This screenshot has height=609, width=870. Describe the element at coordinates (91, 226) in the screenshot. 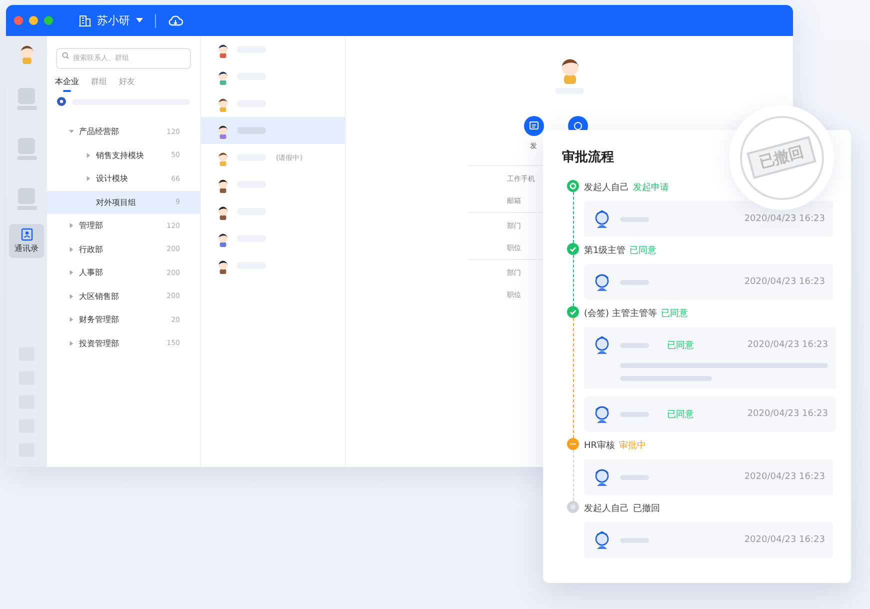

I see `tree-label: 管理部` at that location.